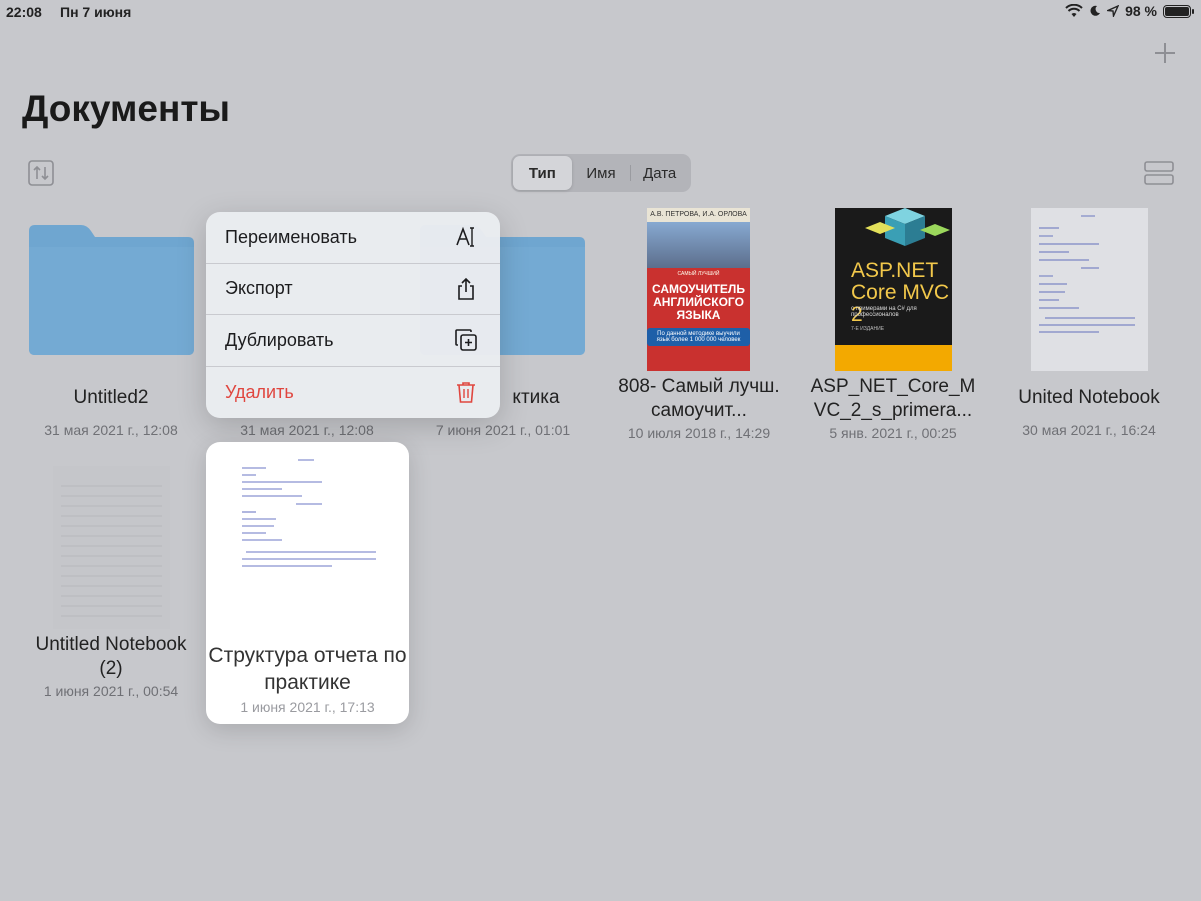 The width and height of the screenshot is (1201, 901). Describe the element at coordinates (907, 227) in the screenshot. I see `cubes-illustration` at that location.